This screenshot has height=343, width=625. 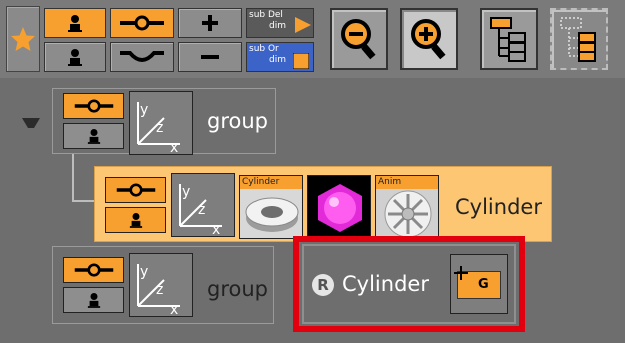 I want to click on star-icon, so click(x=23, y=39).